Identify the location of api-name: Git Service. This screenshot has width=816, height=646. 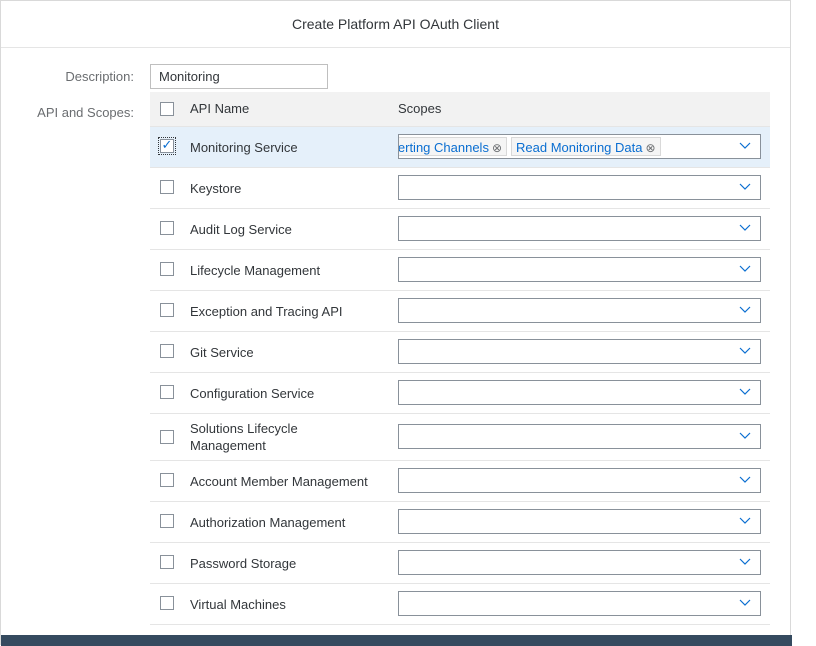
(222, 352).